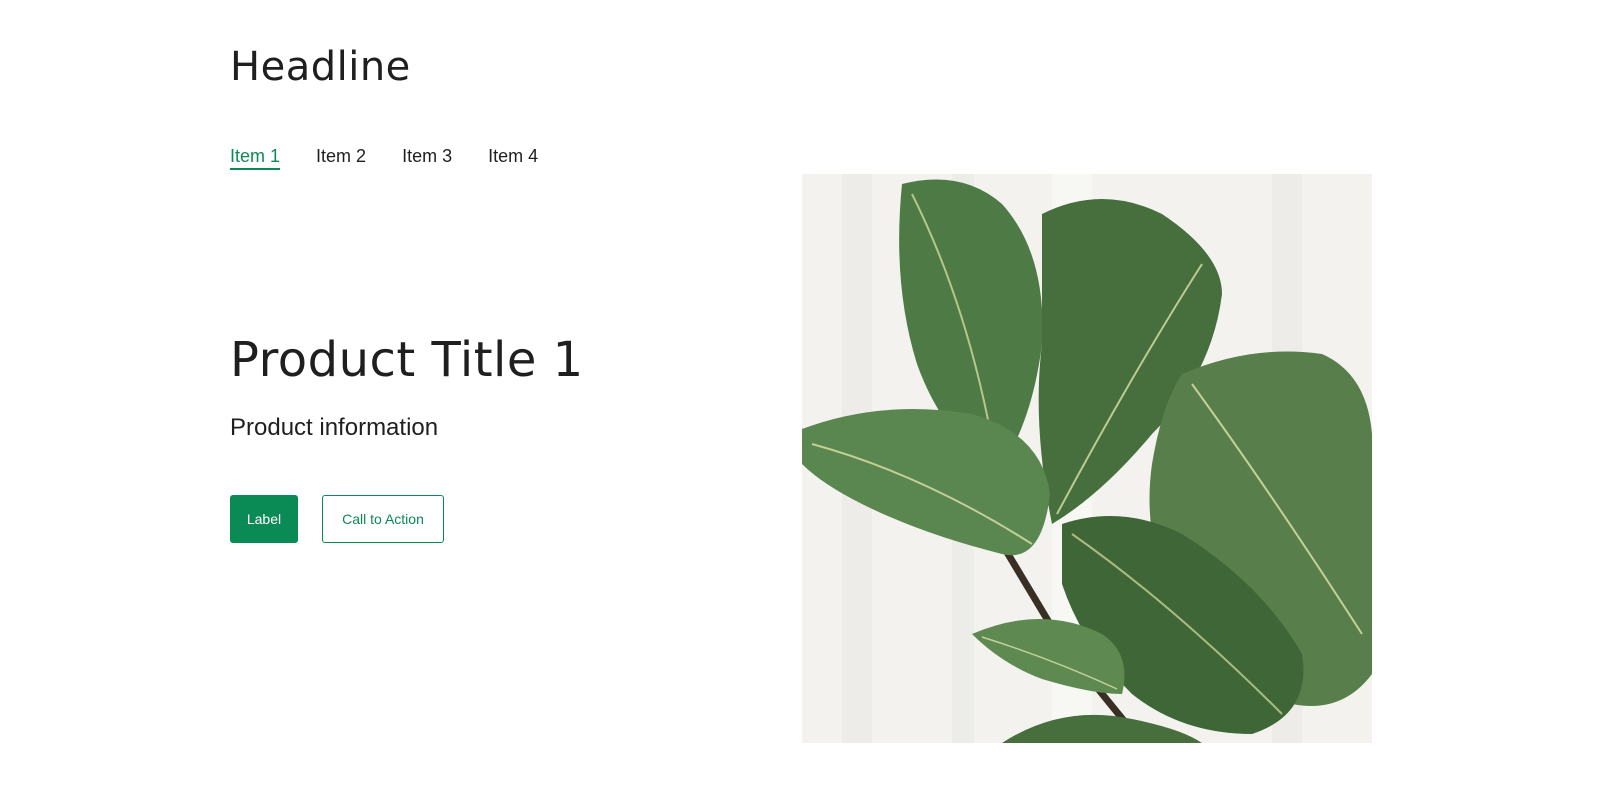 This screenshot has height=791, width=1600. I want to click on headline: Headline, so click(320, 67).